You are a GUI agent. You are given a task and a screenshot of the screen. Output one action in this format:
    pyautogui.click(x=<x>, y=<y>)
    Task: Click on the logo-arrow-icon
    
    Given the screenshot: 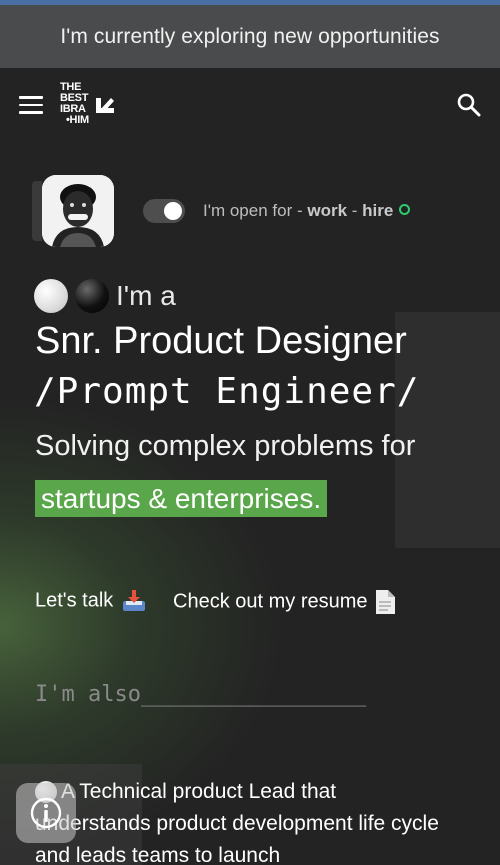 What is the action you would take?
    pyautogui.click(x=105, y=105)
    